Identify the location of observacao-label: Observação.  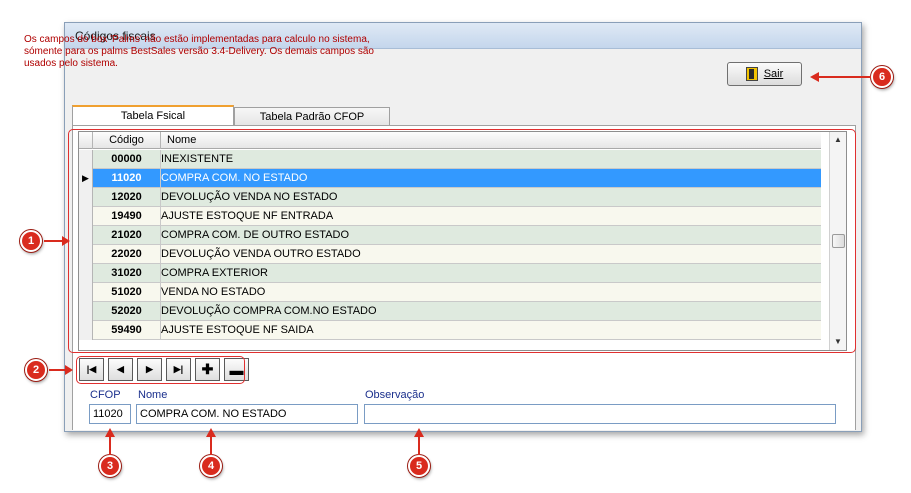
(395, 395).